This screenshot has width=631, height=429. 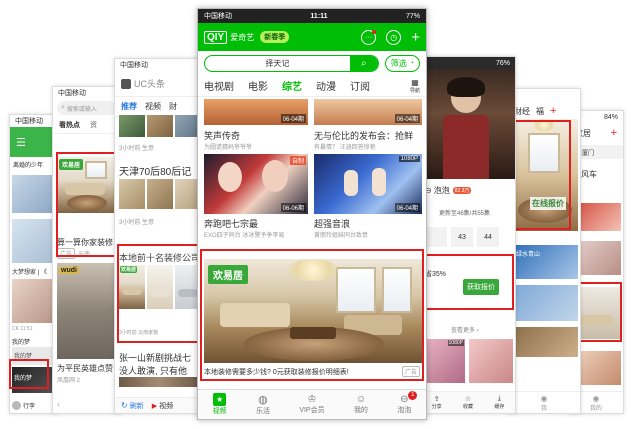 What do you see at coordinates (436, 237) in the screenshot?
I see `episode-button` at bounding box center [436, 237].